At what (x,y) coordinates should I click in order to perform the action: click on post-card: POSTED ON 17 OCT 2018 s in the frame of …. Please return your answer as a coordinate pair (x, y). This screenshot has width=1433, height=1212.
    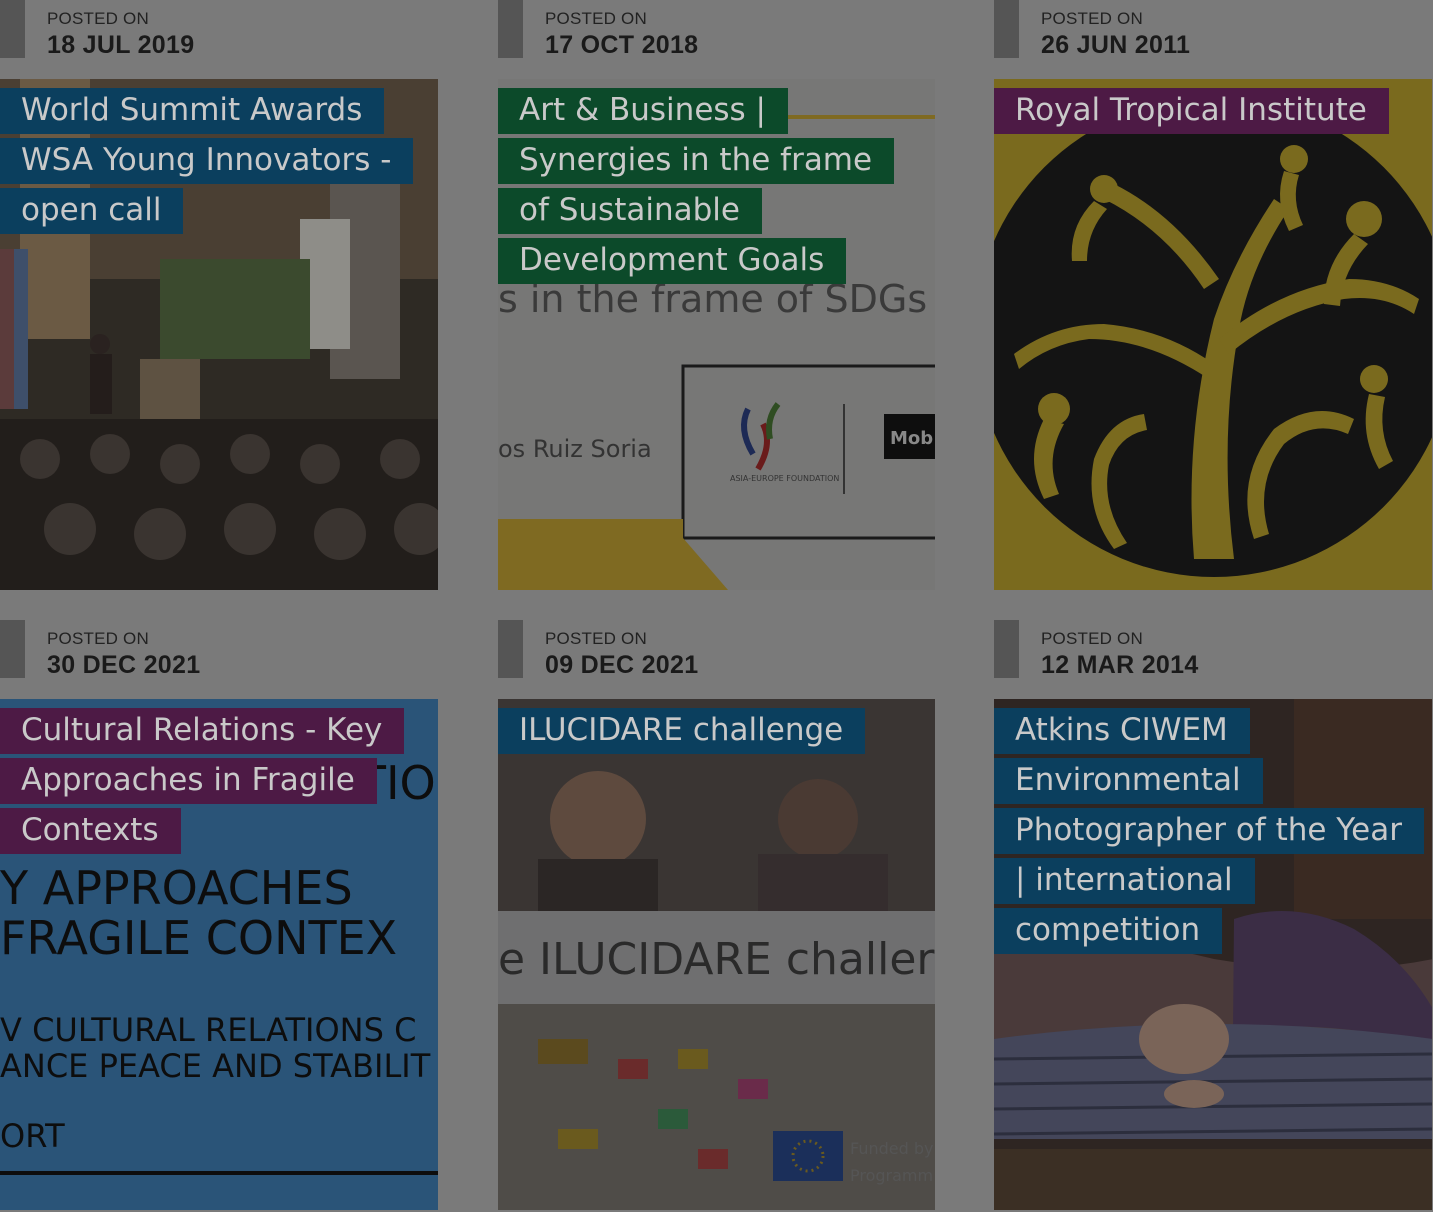
    Looking at the image, I should click on (716, 295).